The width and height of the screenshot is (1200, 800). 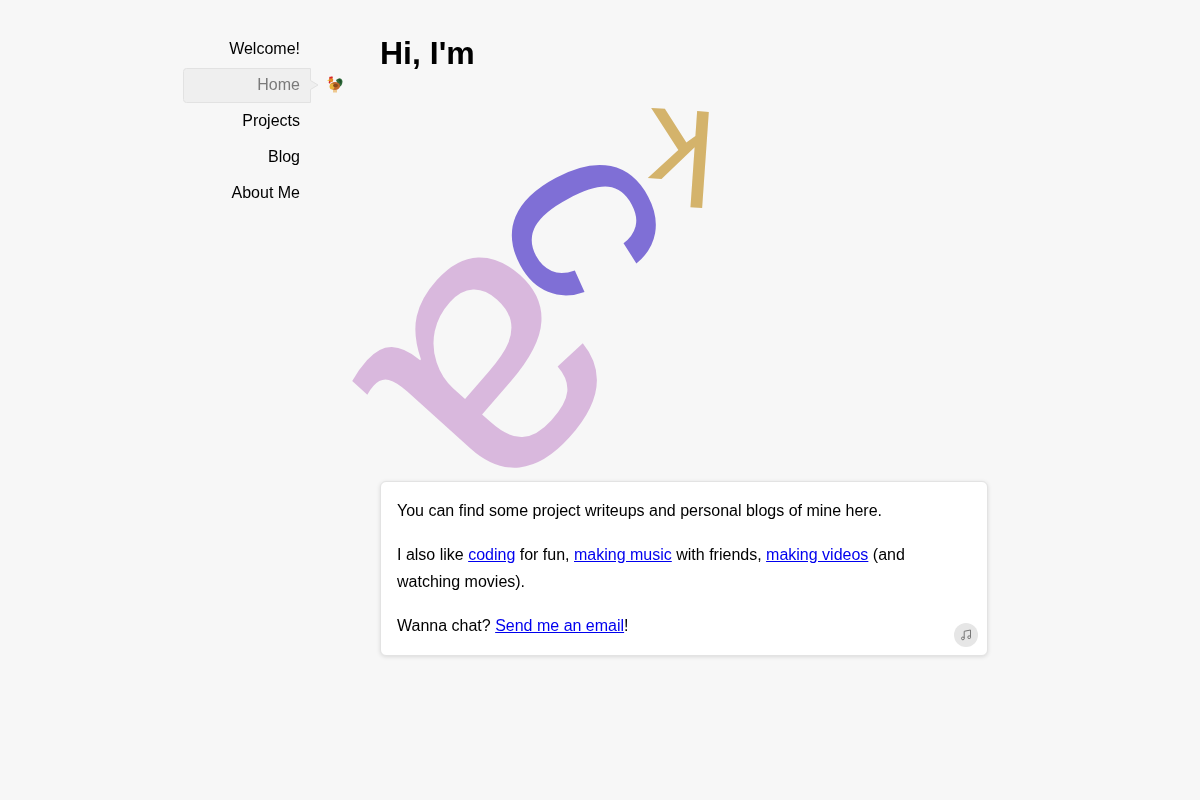 What do you see at coordinates (560, 625) in the screenshot?
I see `text-link: Send me an email` at bounding box center [560, 625].